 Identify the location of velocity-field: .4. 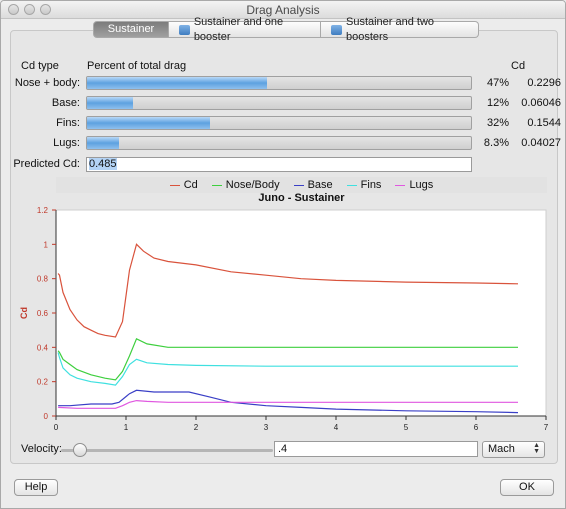
(376, 449).